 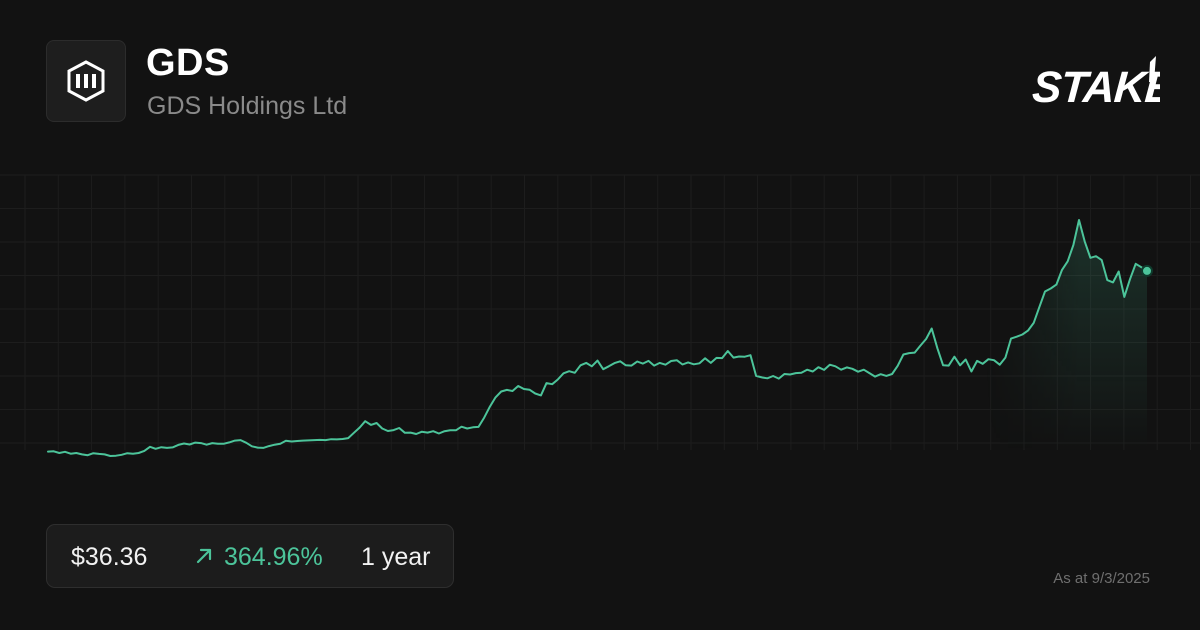 What do you see at coordinates (1101, 578) in the screenshot?
I see `as-at-date: As at 9/3/2025` at bounding box center [1101, 578].